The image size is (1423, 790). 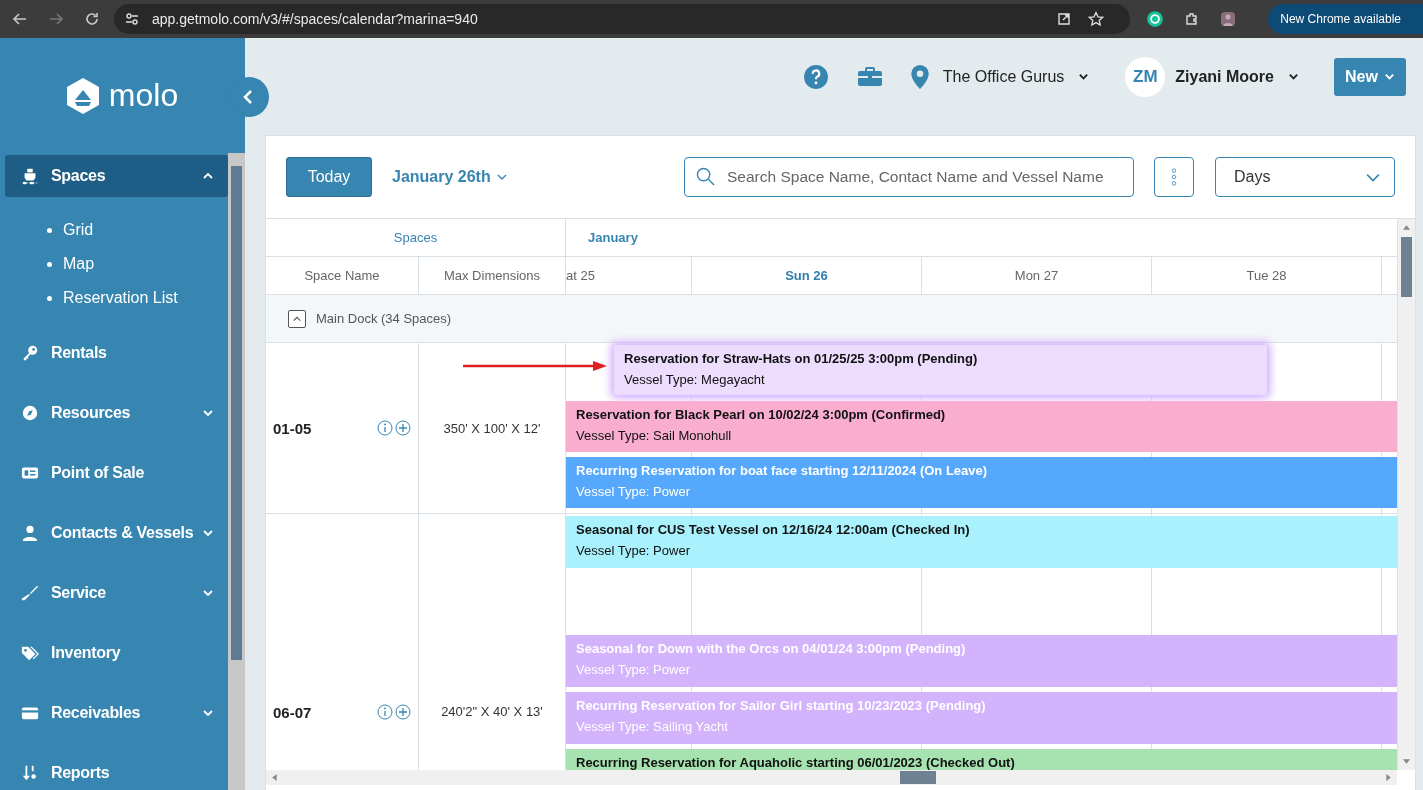 I want to click on forward-icon, so click(x=56, y=19).